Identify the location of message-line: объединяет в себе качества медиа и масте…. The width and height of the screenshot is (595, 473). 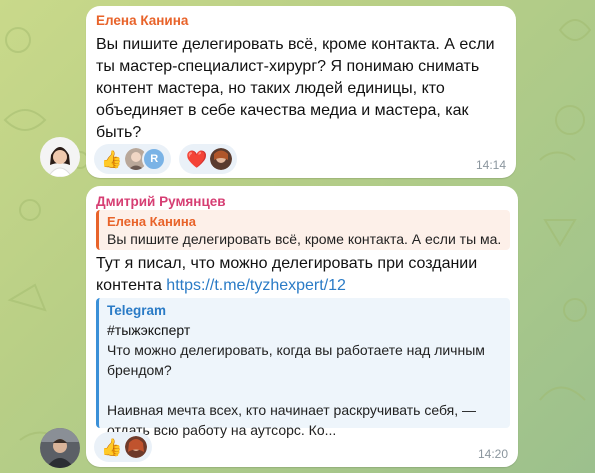
(282, 110).